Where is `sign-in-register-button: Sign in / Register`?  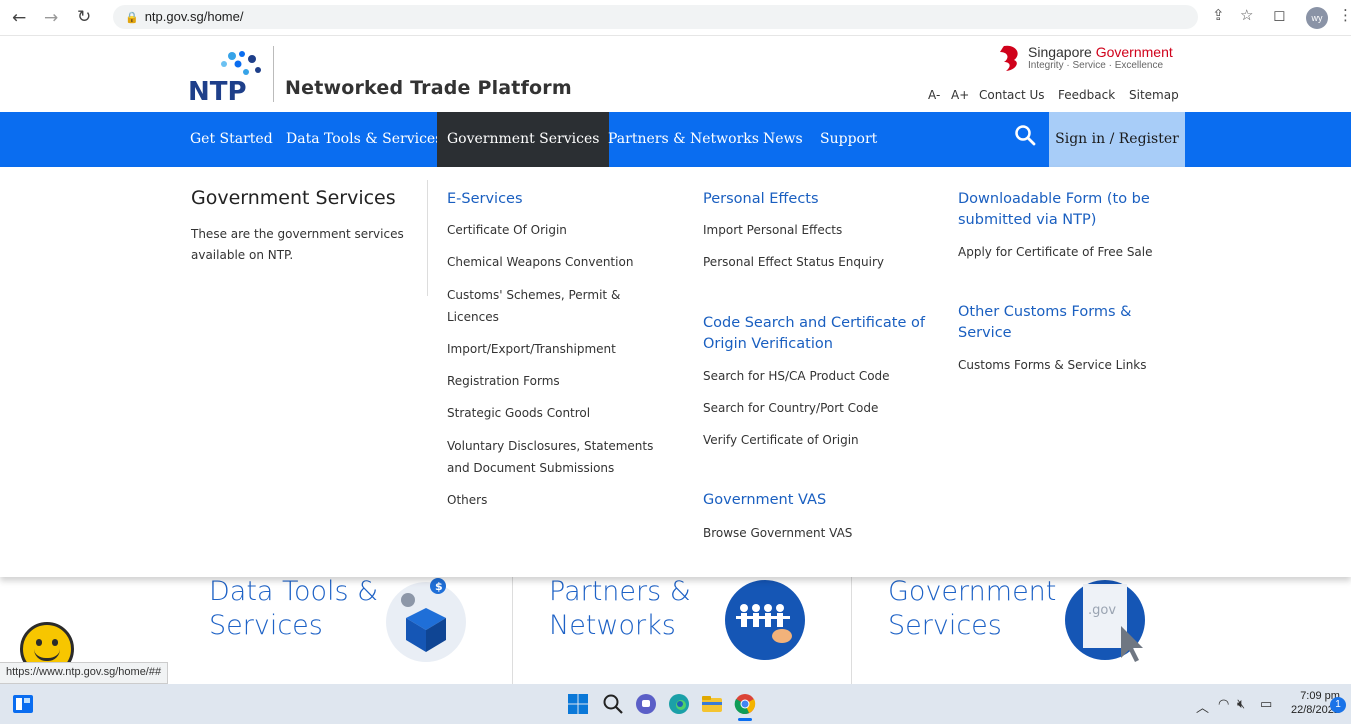 sign-in-register-button: Sign in / Register is located at coordinates (1117, 139).